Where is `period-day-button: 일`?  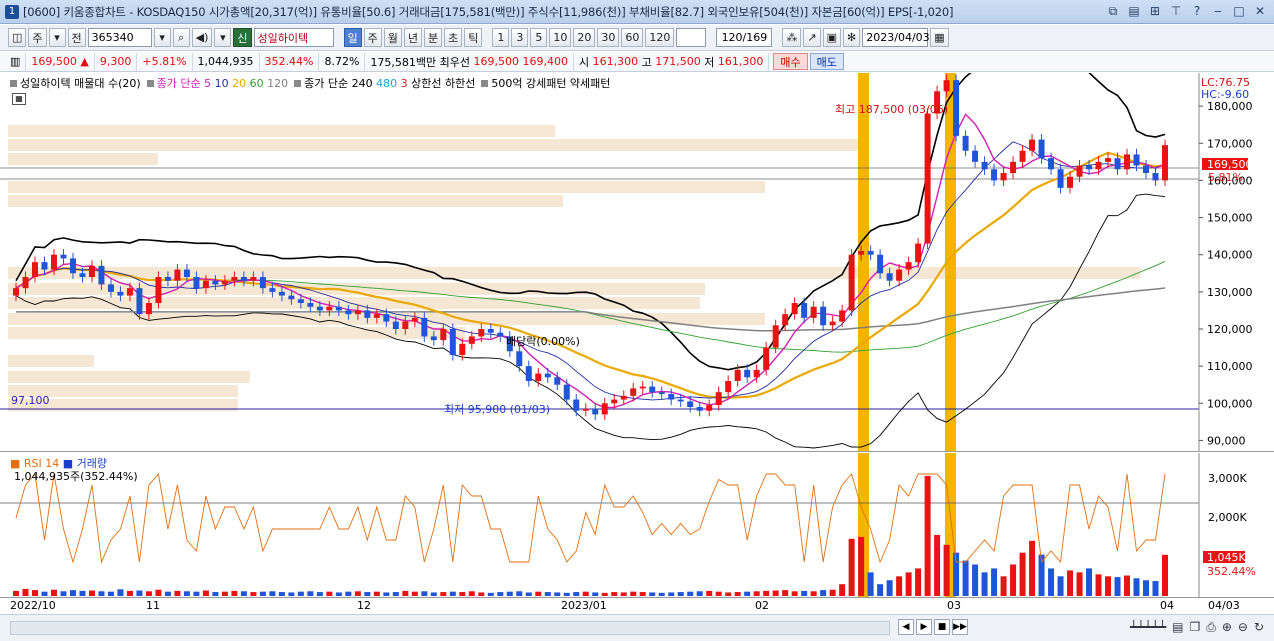 period-day-button: 일 is located at coordinates (352, 37).